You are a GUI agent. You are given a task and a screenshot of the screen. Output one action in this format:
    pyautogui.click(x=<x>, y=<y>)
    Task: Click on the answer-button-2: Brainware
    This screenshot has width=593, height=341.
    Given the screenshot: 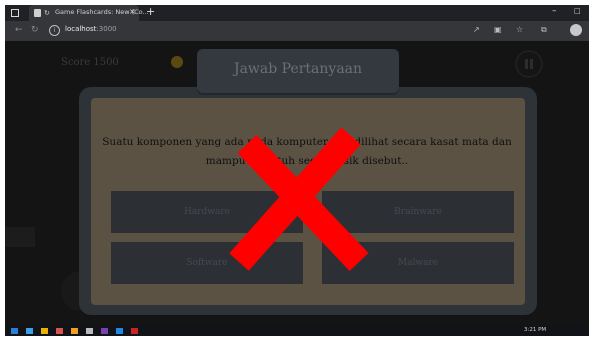 What is the action you would take?
    pyautogui.click(x=418, y=212)
    